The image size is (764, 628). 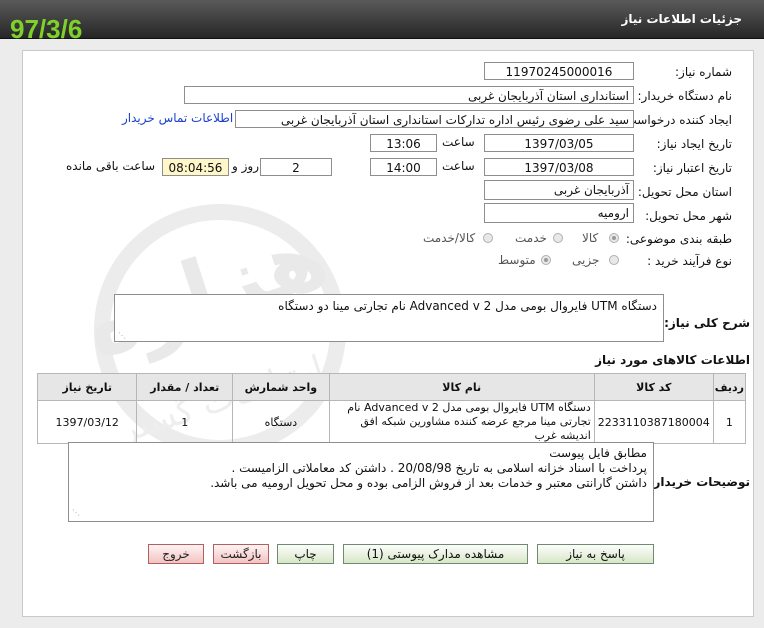 What do you see at coordinates (692, 168) in the screenshot?
I see `deadline-date-label: تاریخ اعتبار نیاز:` at bounding box center [692, 168].